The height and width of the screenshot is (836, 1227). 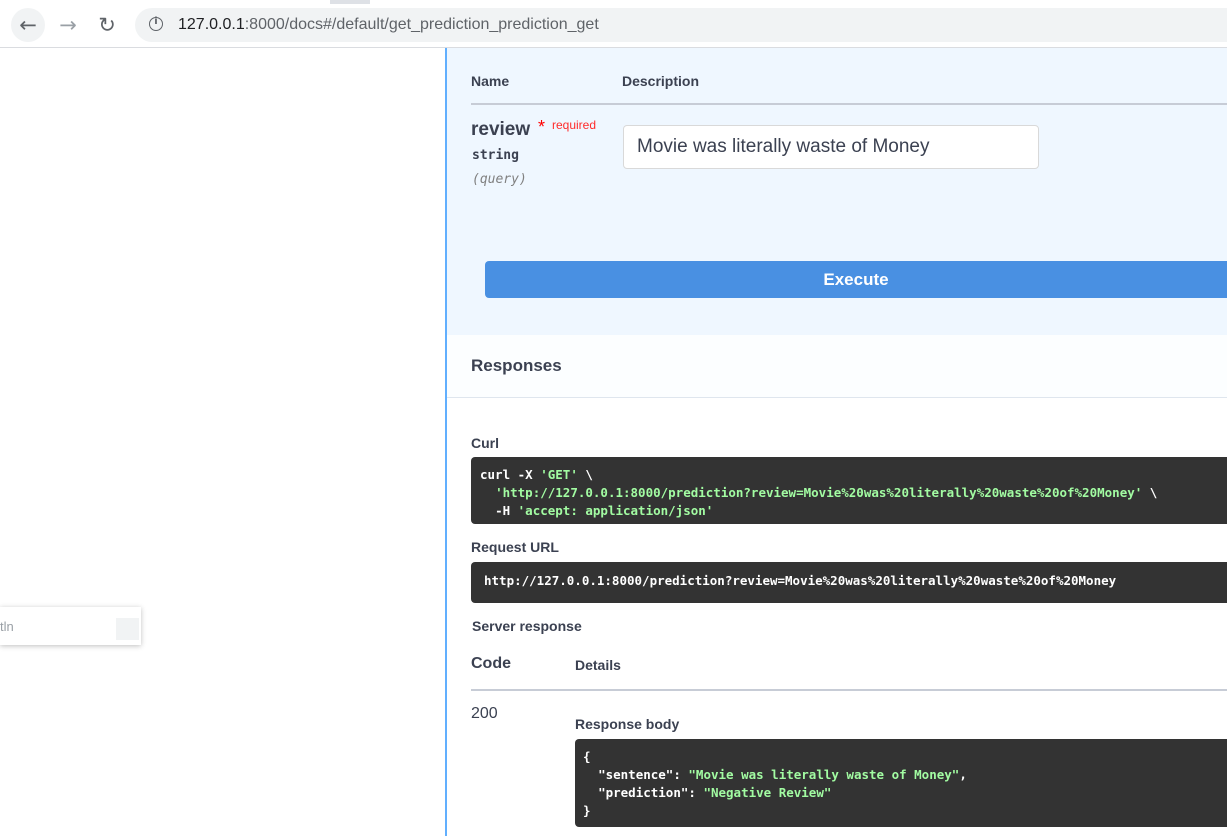 What do you see at coordinates (107, 25) in the screenshot?
I see `reload-icon: ↻` at bounding box center [107, 25].